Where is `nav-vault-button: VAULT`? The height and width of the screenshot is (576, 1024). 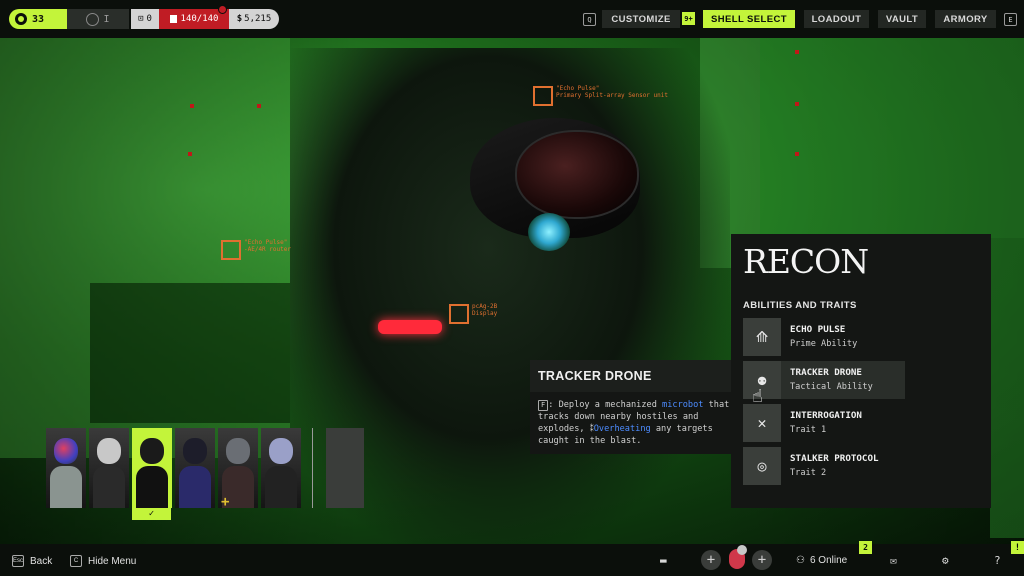
nav-vault-button: VAULT is located at coordinates (902, 19).